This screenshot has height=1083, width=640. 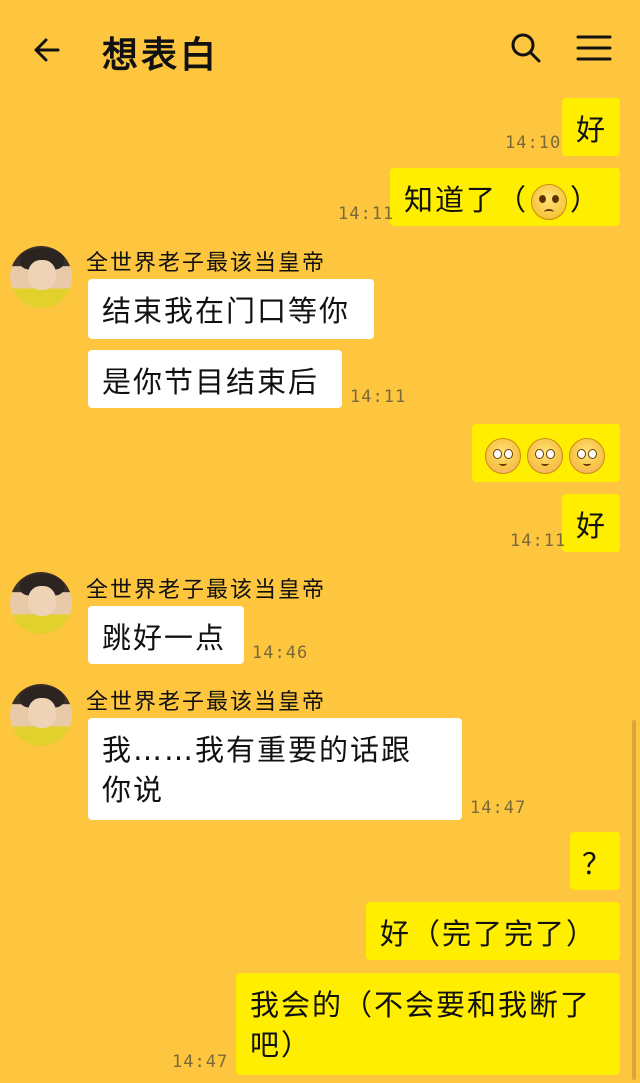 What do you see at coordinates (320, 49) in the screenshot?
I see `chat-header: 想表白` at bounding box center [320, 49].